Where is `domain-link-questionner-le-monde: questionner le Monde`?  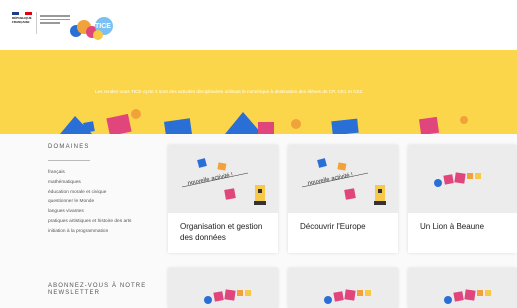 domain-link-questionner-le-monde: questionner le Monde is located at coordinates (98, 202).